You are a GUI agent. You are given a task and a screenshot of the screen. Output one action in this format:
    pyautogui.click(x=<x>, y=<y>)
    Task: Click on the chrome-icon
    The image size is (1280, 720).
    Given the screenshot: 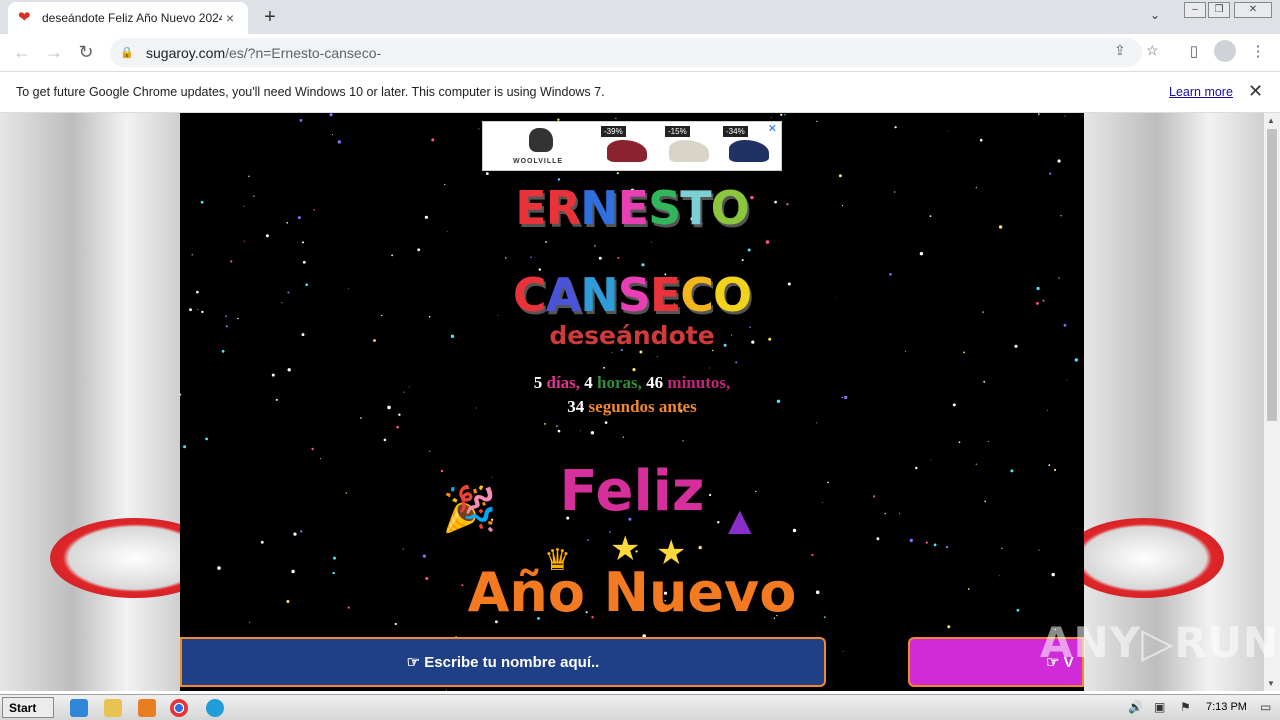 What is the action you would take?
    pyautogui.click(x=179, y=708)
    